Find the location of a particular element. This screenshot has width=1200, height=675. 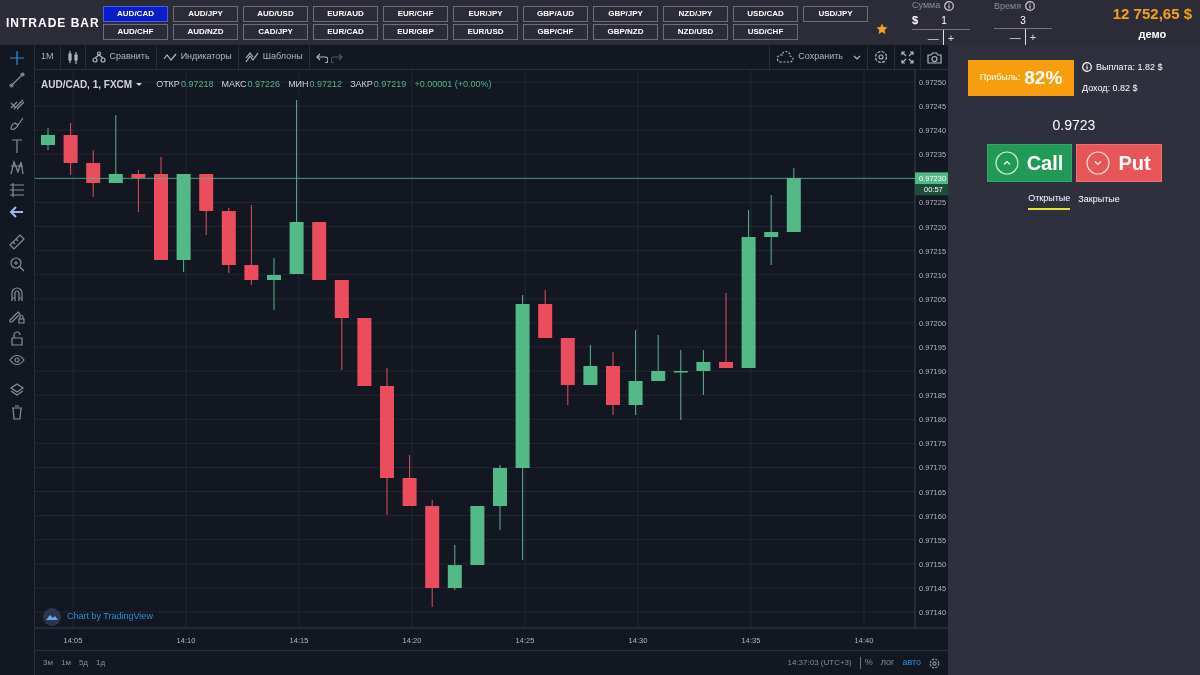

compare-button: Сравнить is located at coordinates (120, 57).